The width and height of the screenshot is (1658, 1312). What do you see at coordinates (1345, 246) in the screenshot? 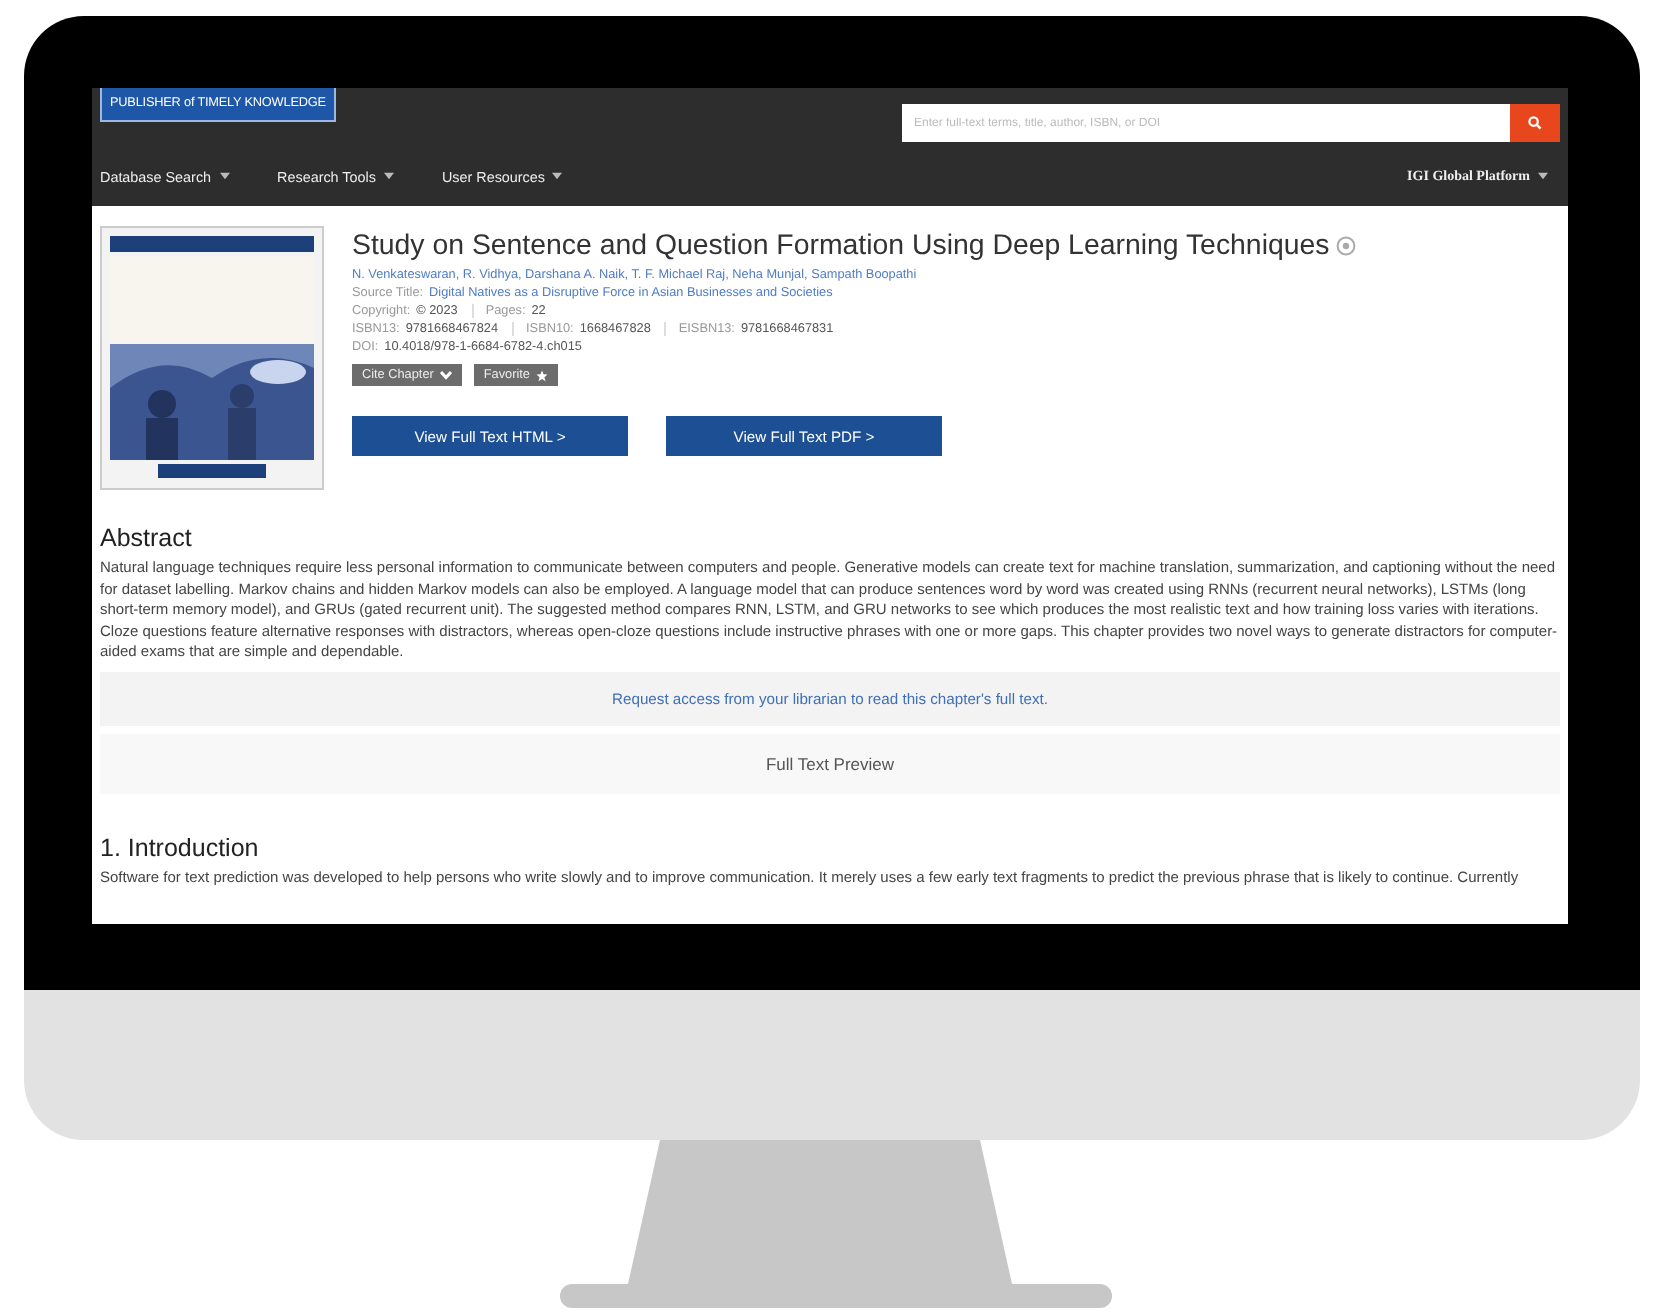
I see `info-icon` at bounding box center [1345, 246].